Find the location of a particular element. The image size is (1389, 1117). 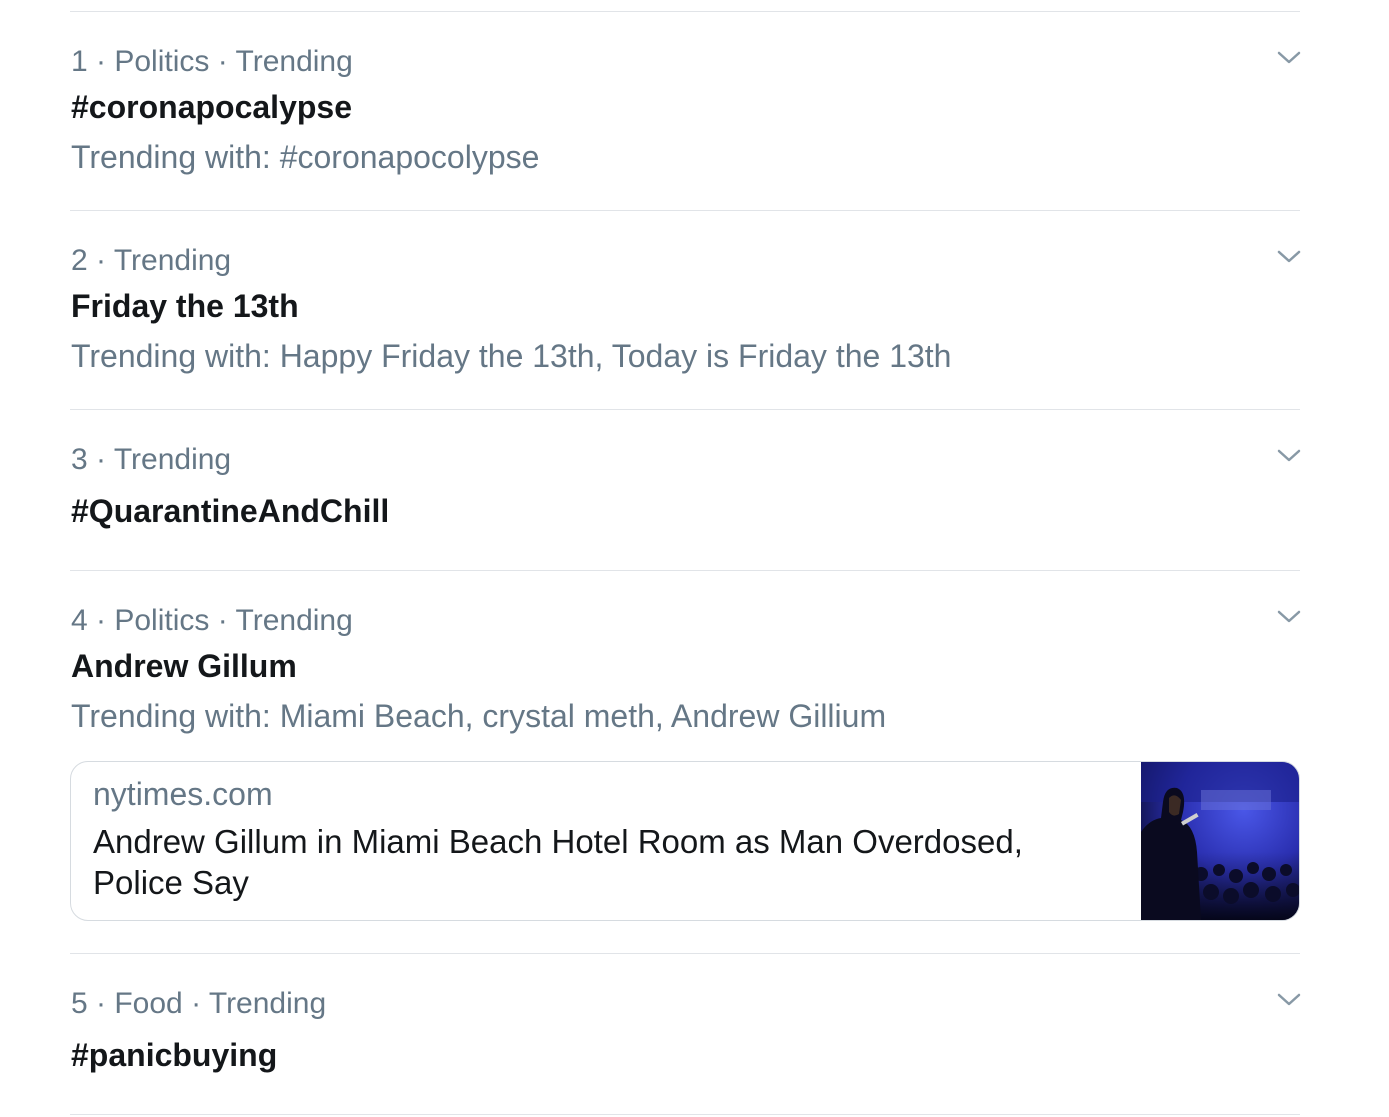

trend-meta: 5 · Food · Trending is located at coordinates (198, 1004).